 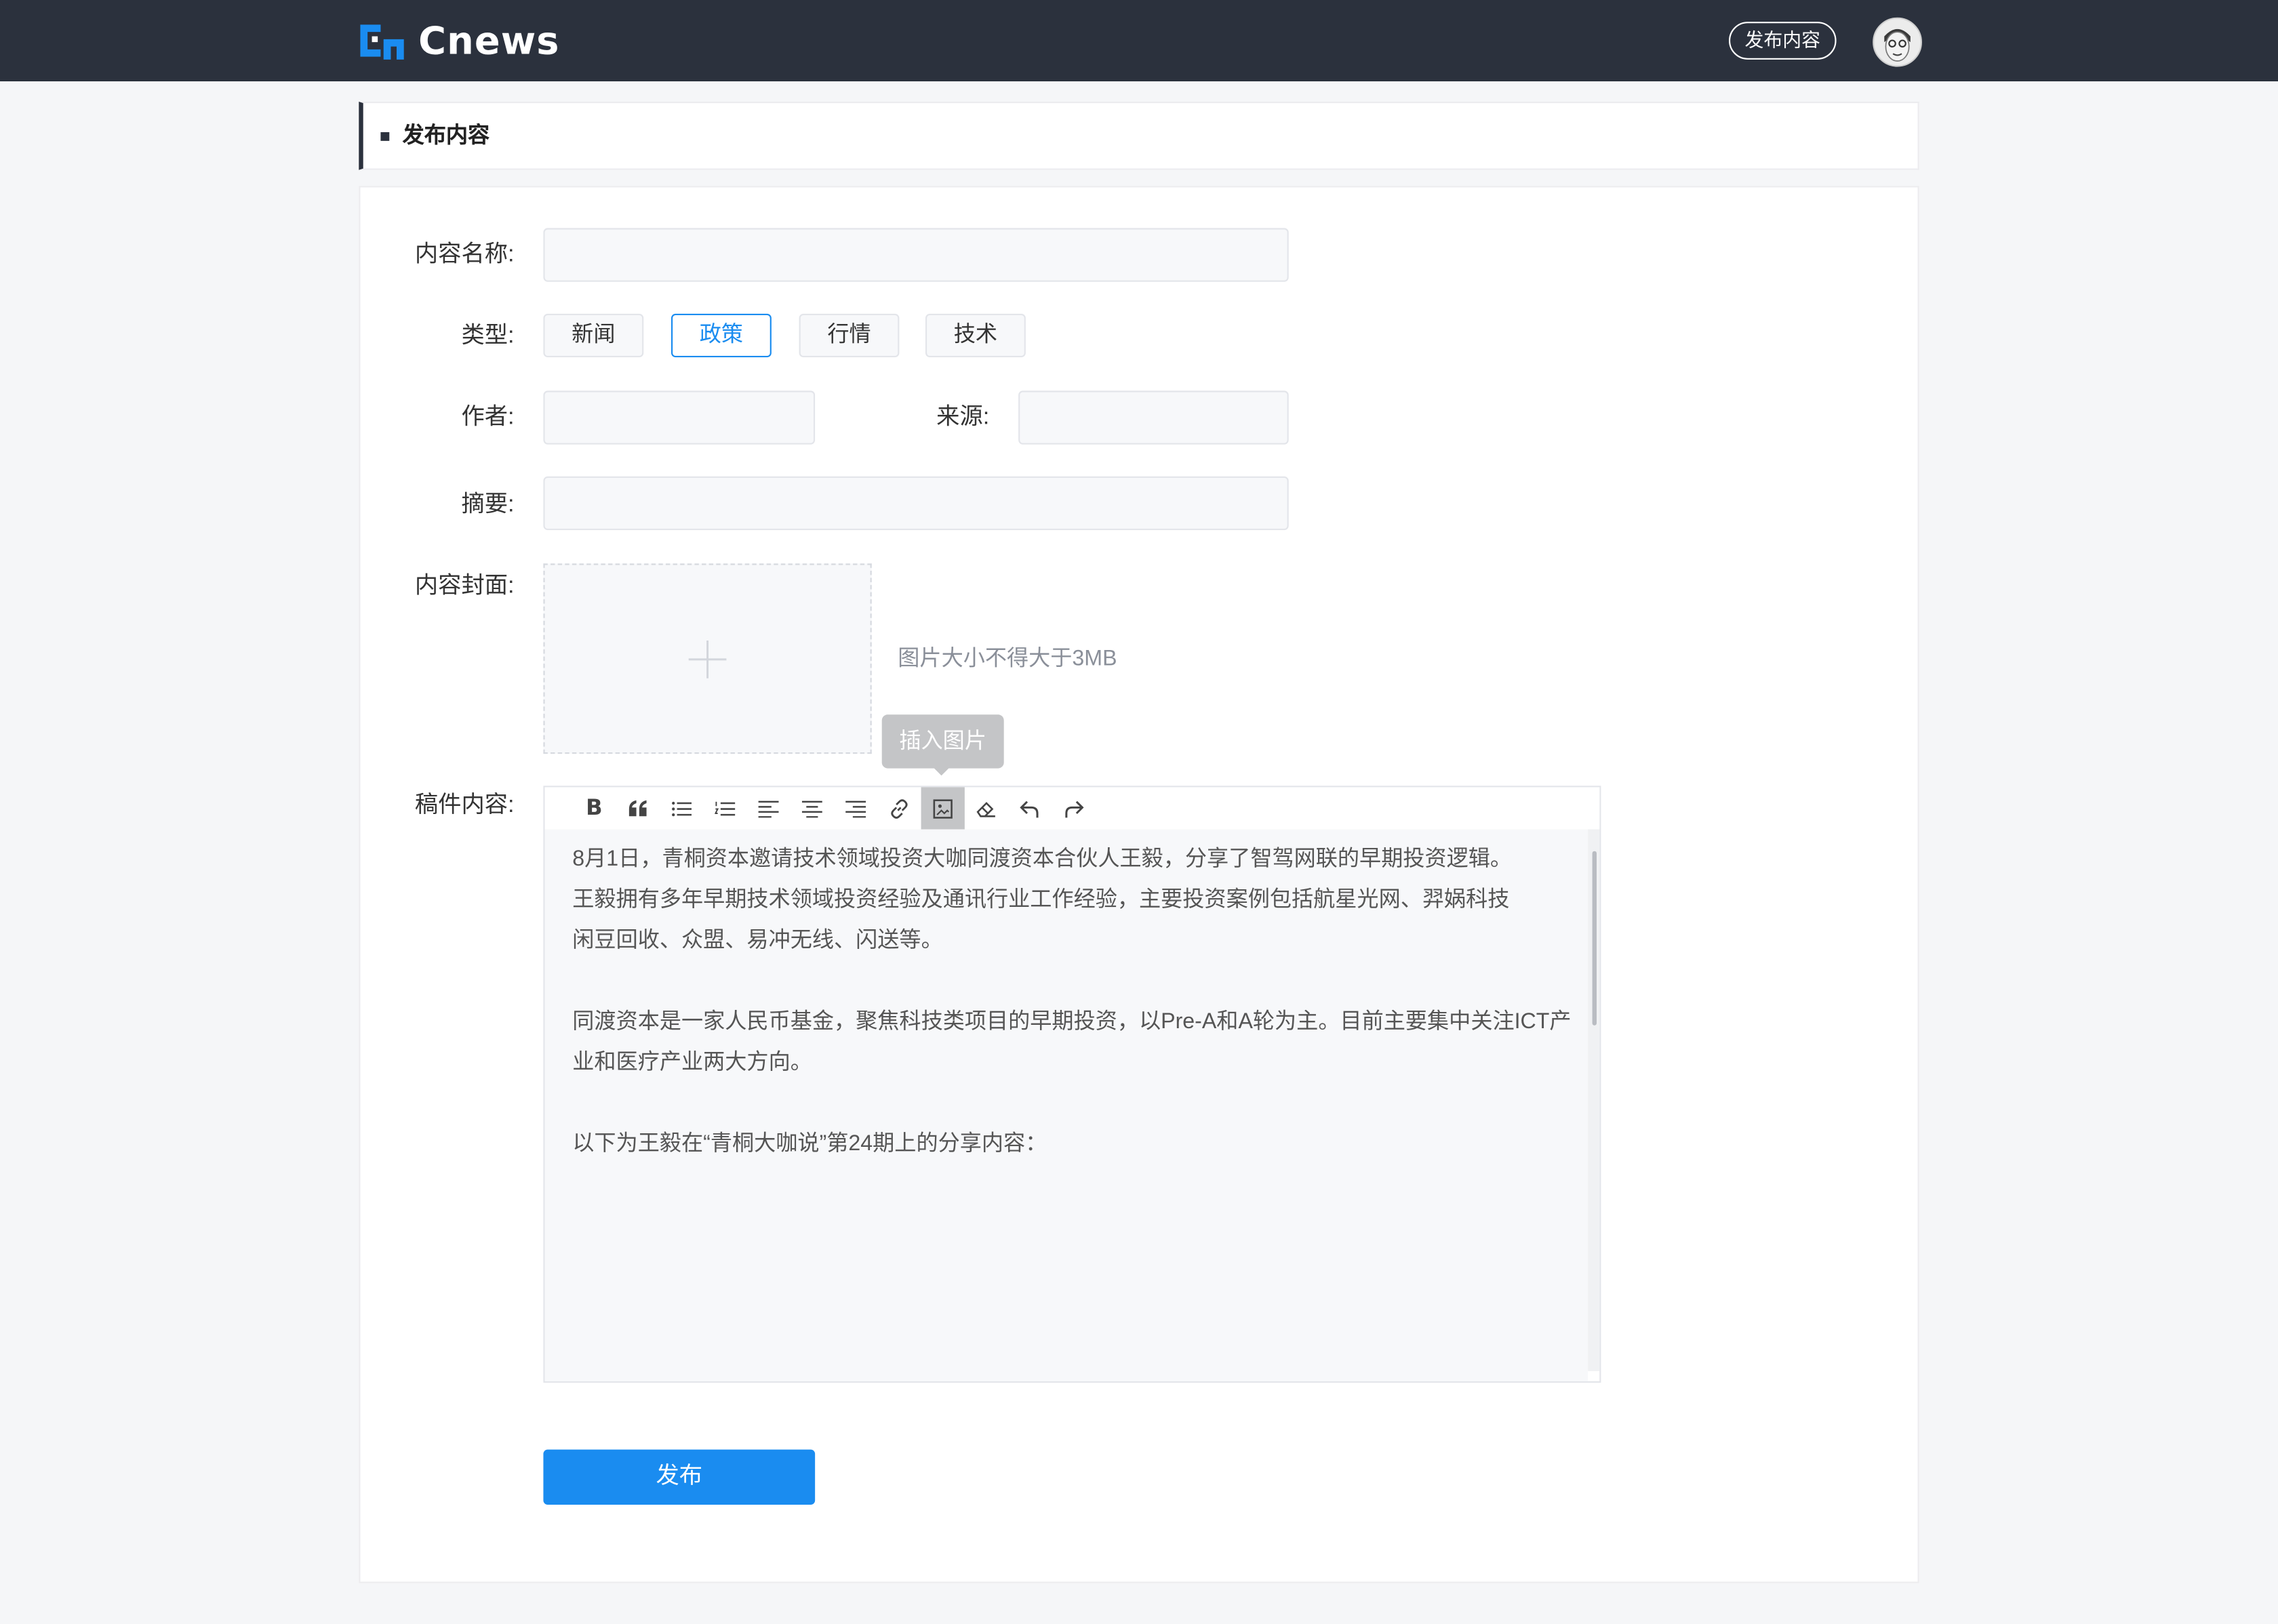 I want to click on align-center-icon, so click(x=812, y=809).